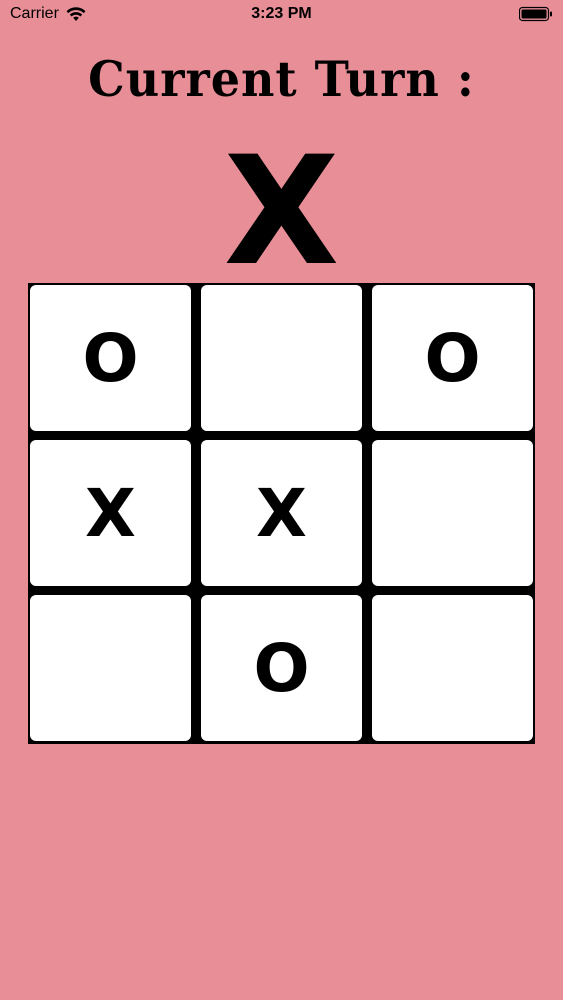  I want to click on status-bar: Carrier 3:23 PM, so click(281, 15).